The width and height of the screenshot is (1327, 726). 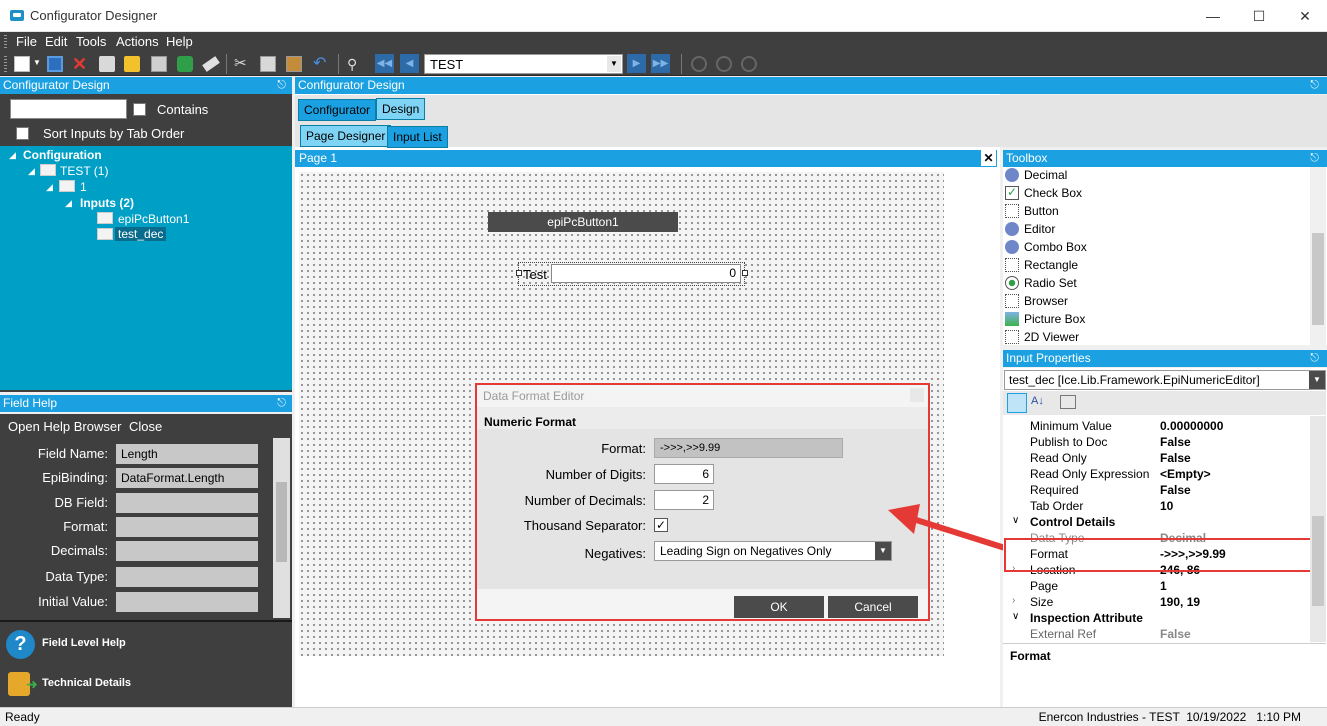 What do you see at coordinates (684, 500) in the screenshot?
I see `number-of-decimals-input: 2` at bounding box center [684, 500].